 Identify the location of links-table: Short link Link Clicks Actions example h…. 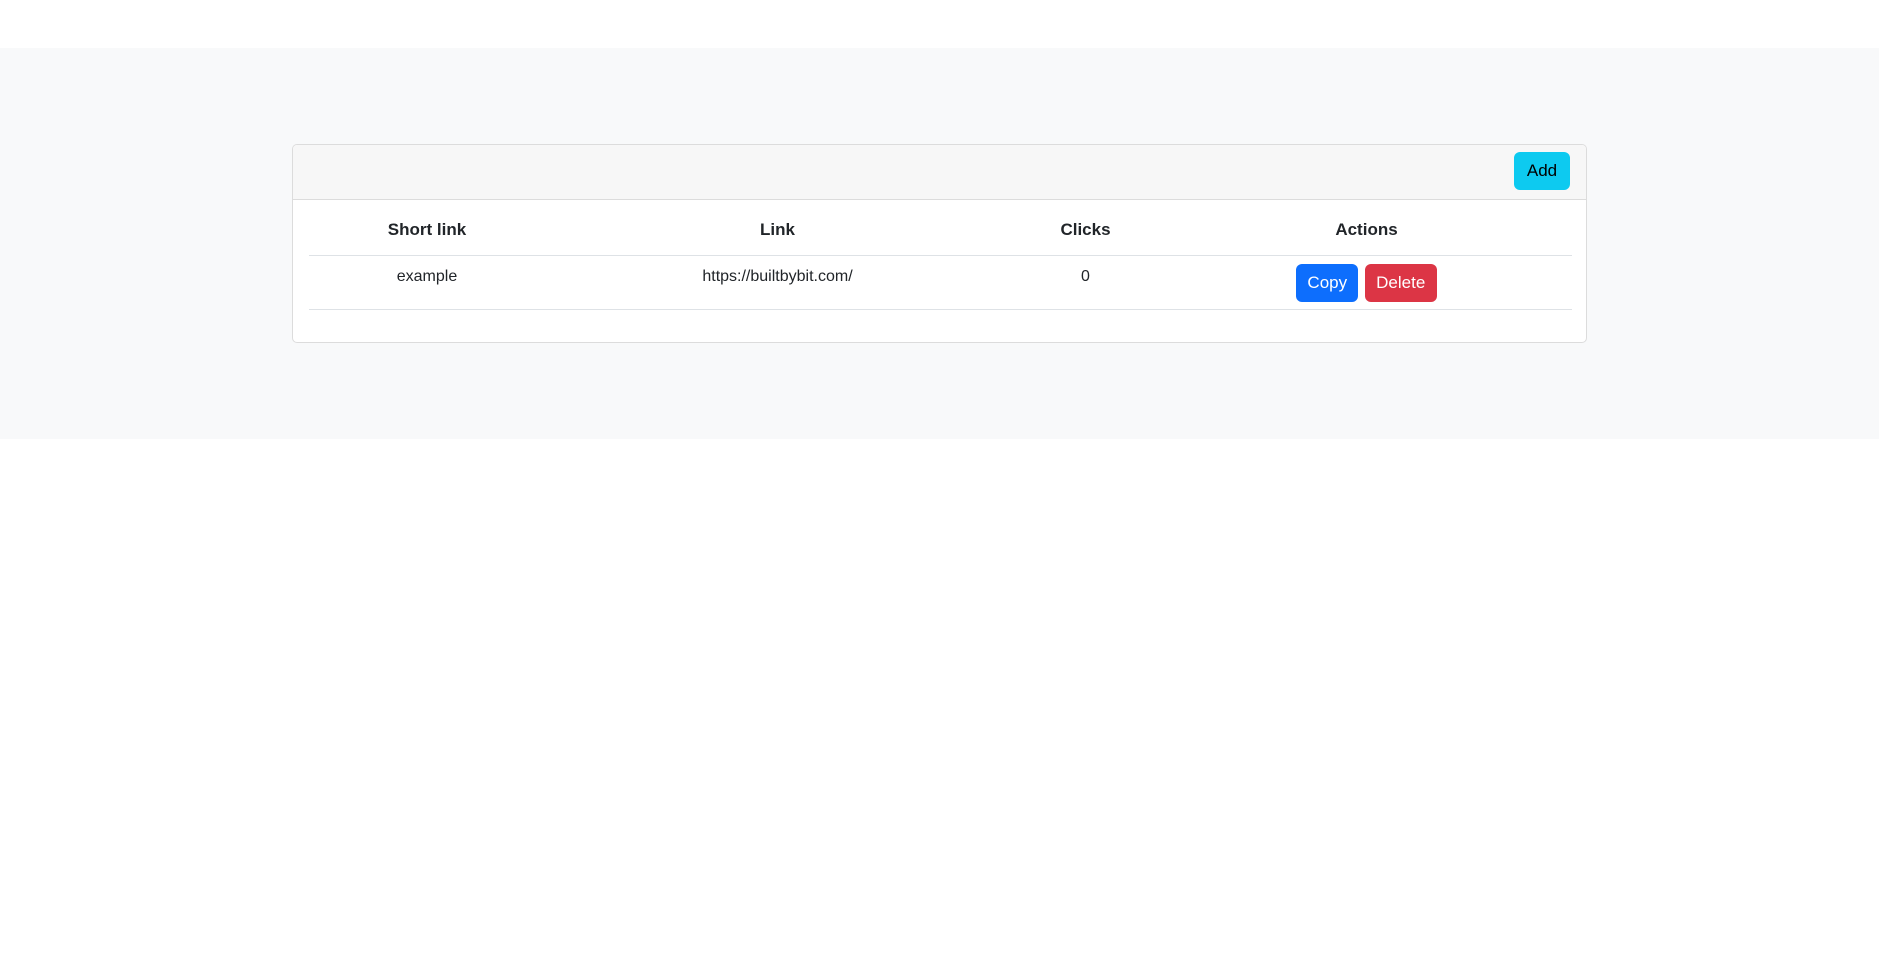
(940, 255).